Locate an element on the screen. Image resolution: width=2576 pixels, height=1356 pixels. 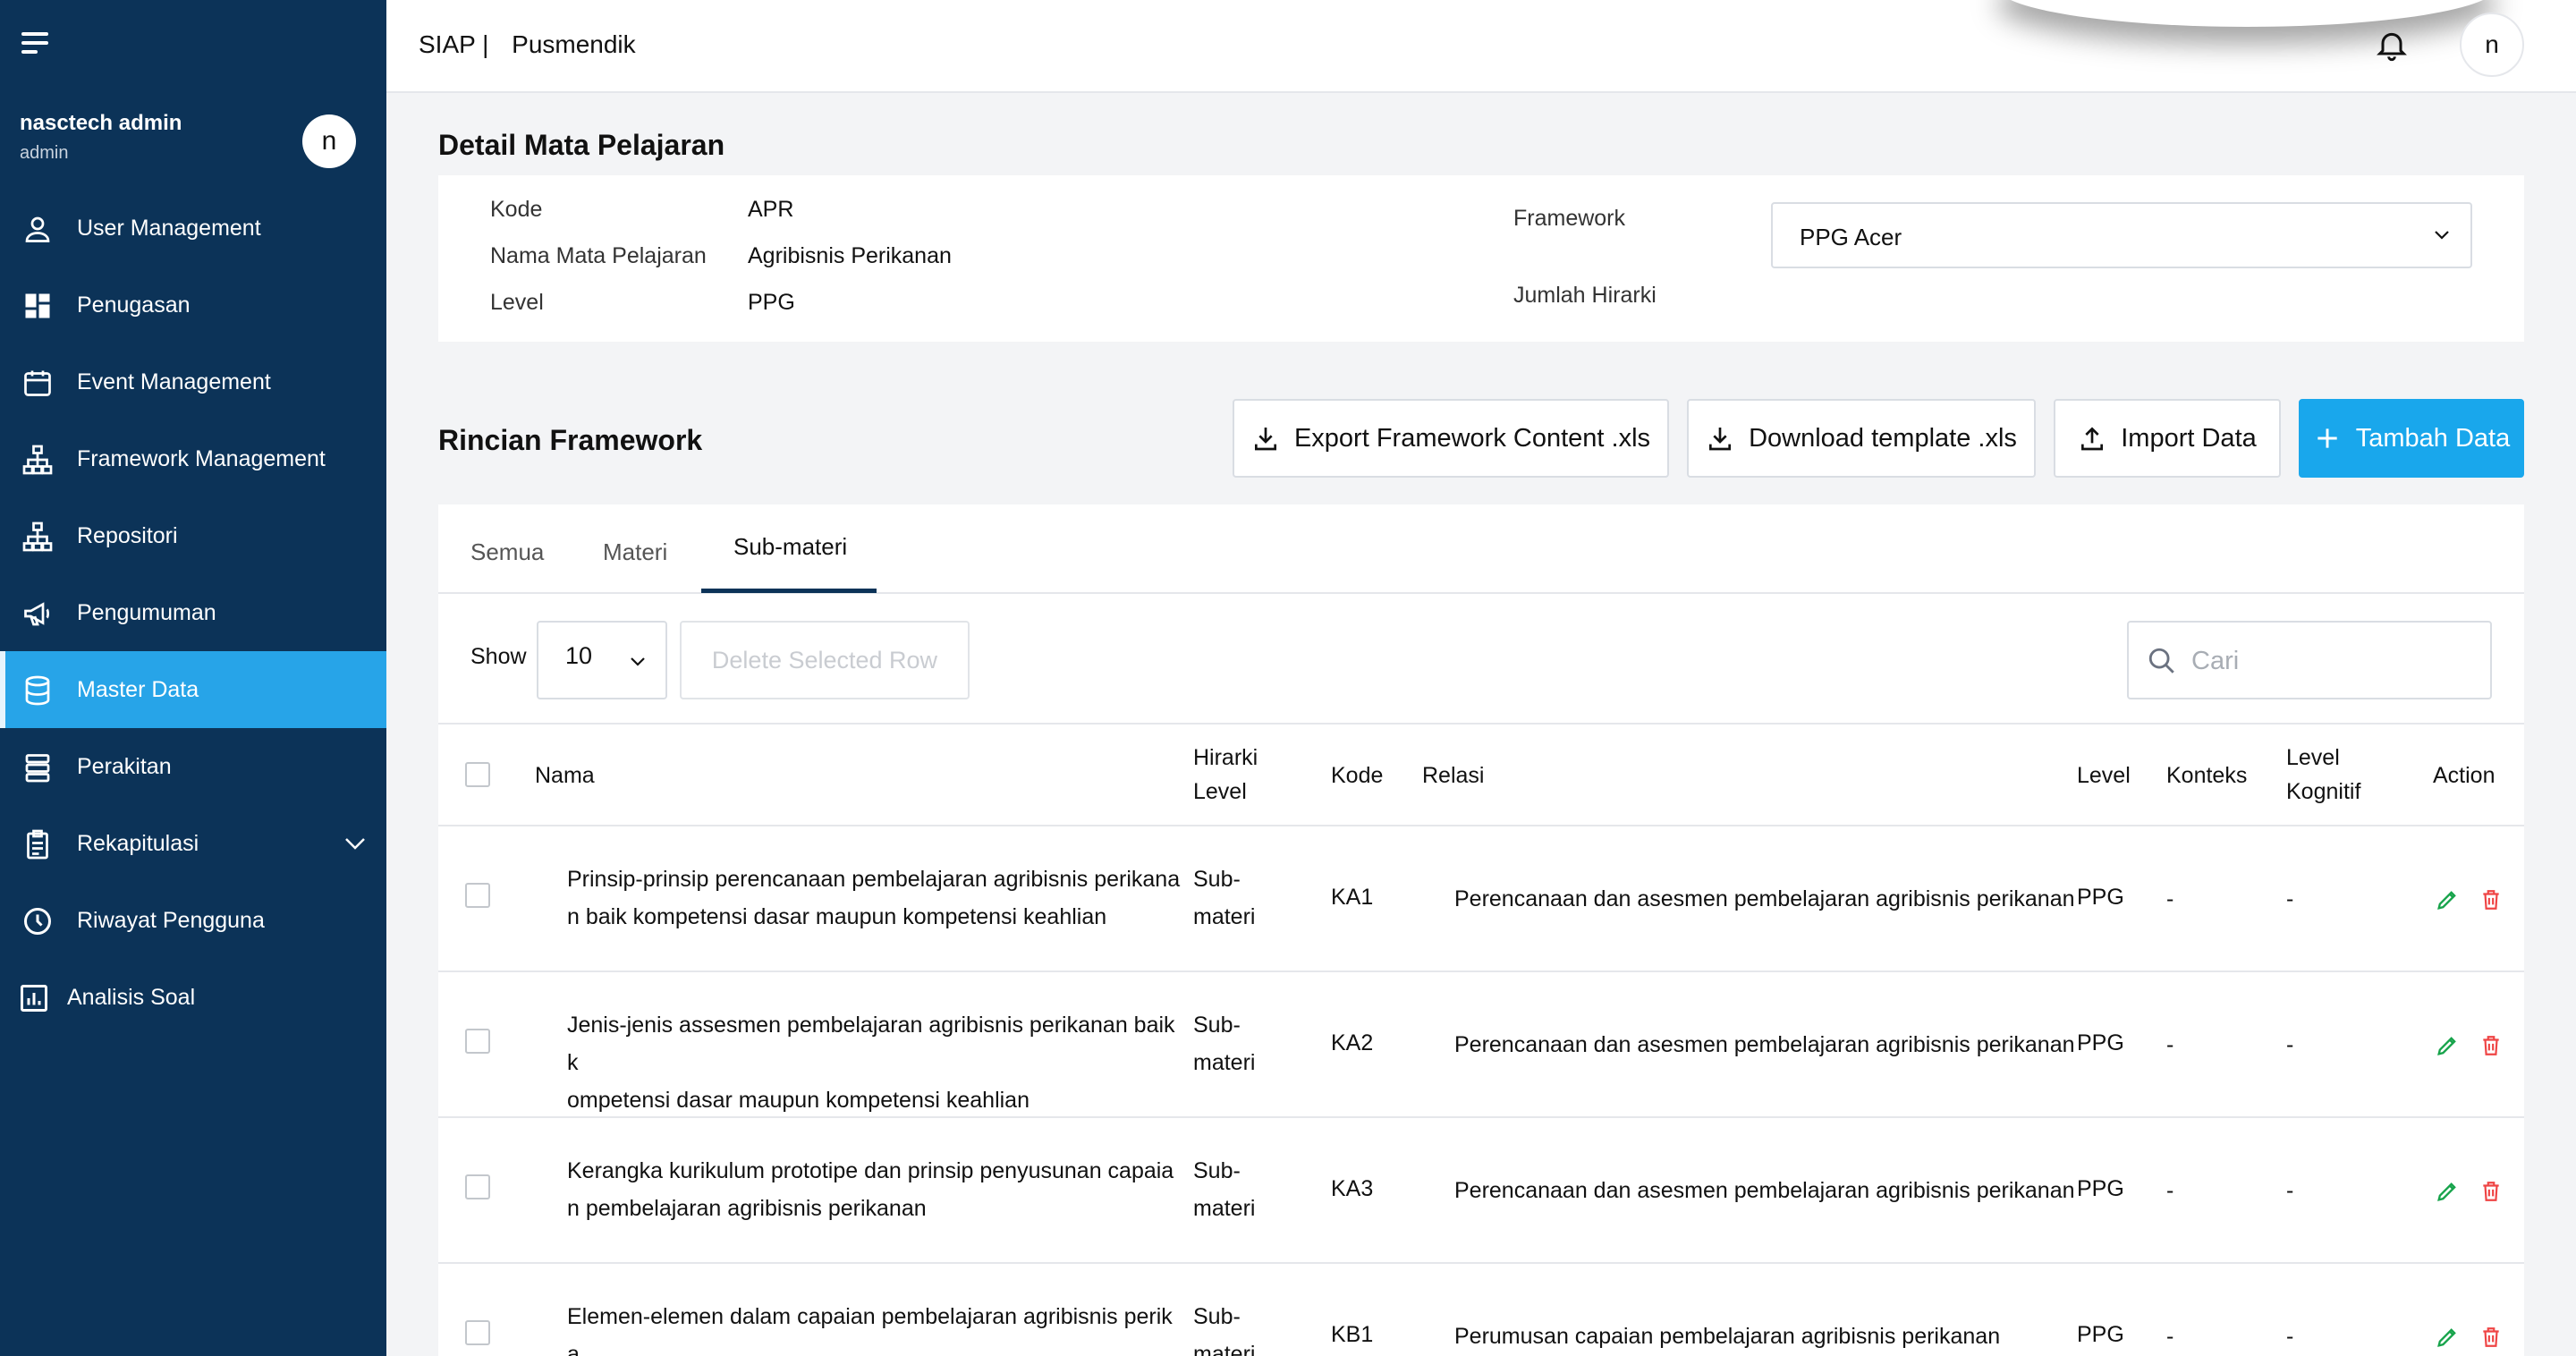
sidebar-item-pengumuman: Pengumuman is located at coordinates (193, 612).